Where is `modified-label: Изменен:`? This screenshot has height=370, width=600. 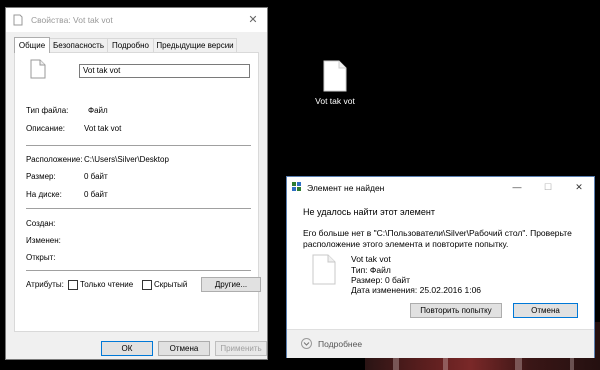 modified-label: Изменен: is located at coordinates (43, 240).